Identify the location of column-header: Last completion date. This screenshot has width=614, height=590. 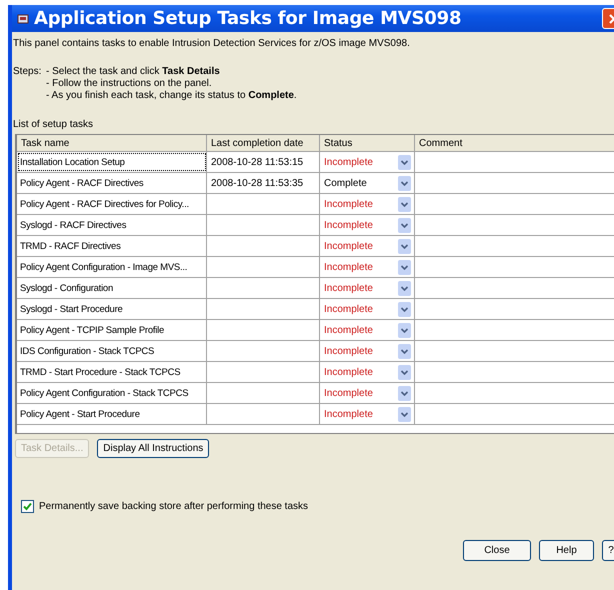
(263, 143).